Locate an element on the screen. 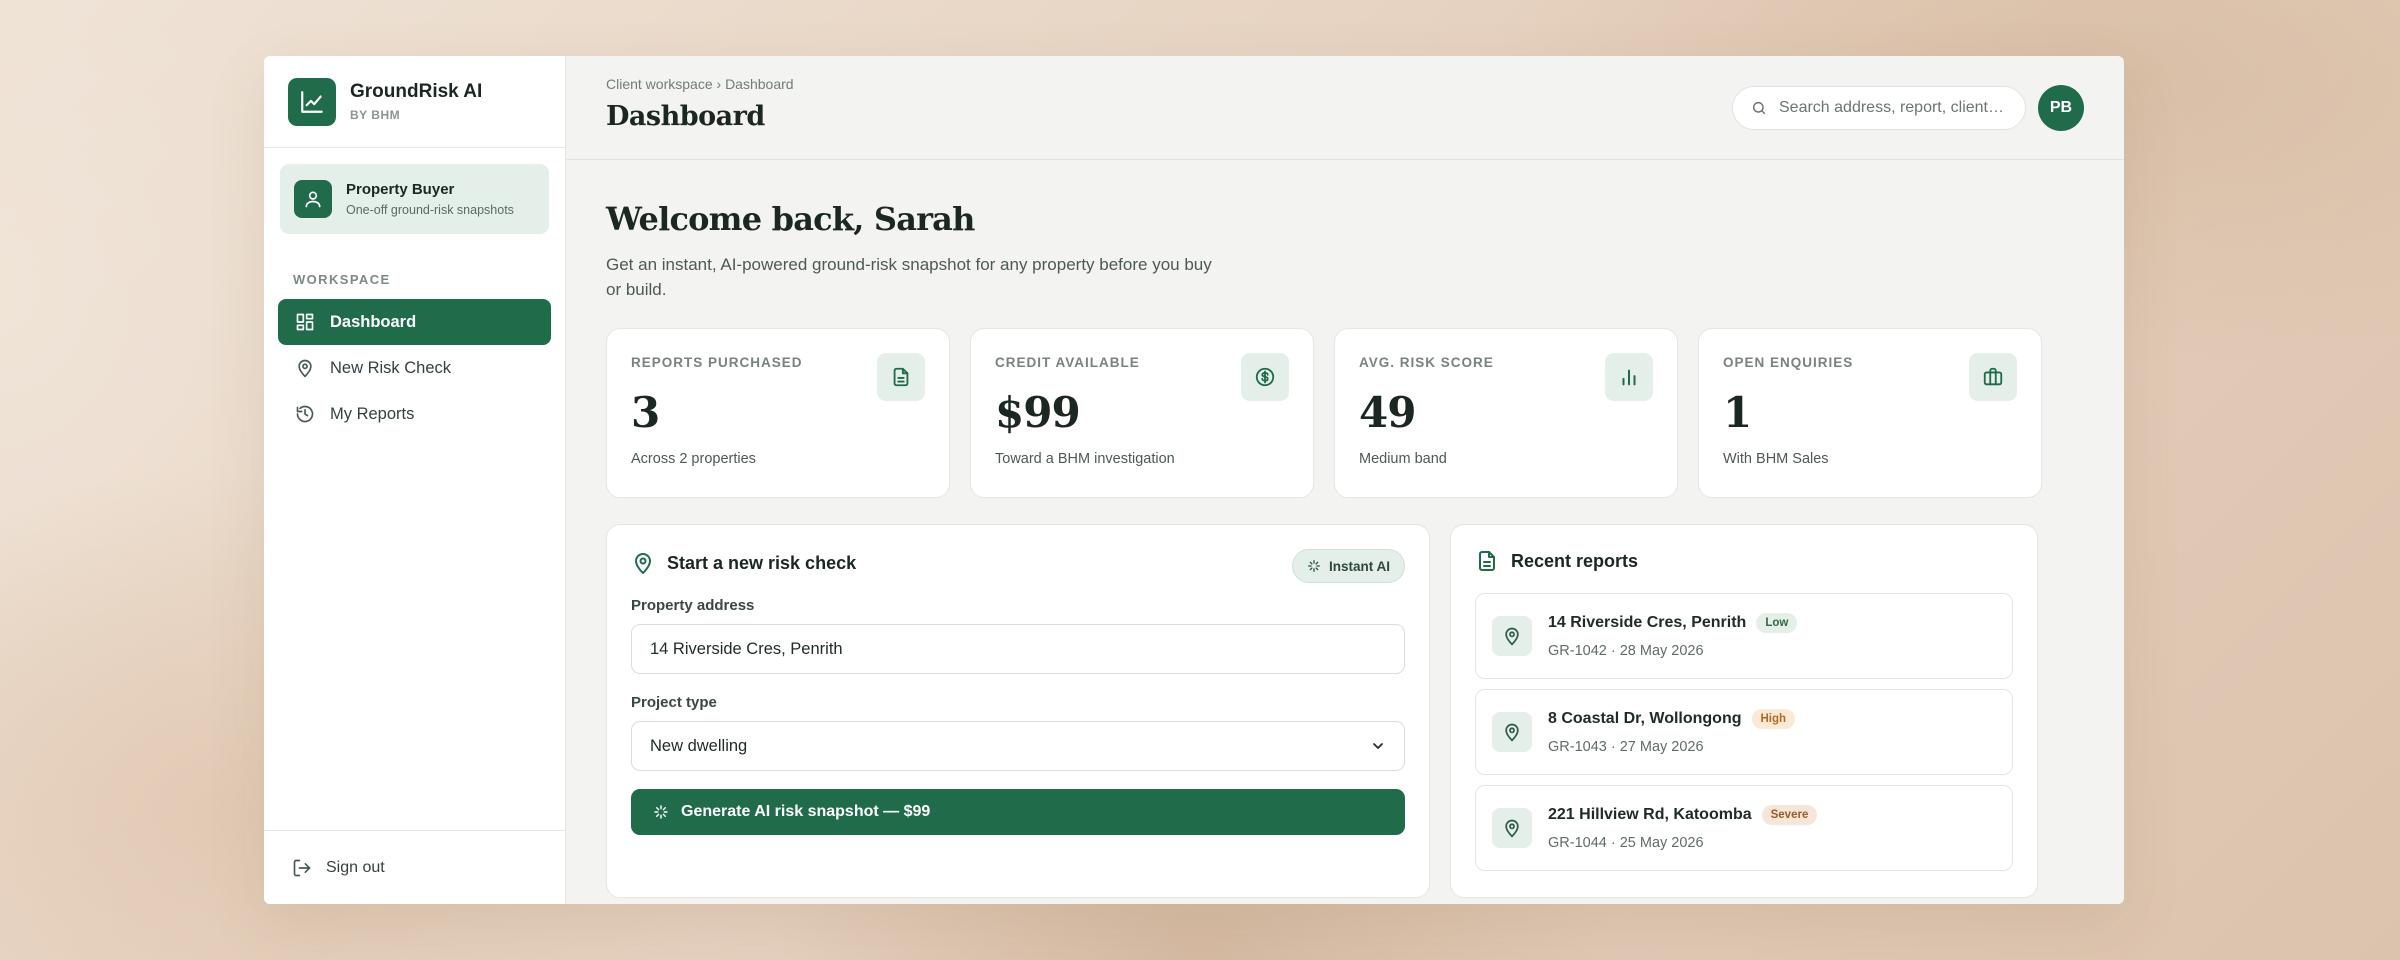 The height and width of the screenshot is (960, 2400). risk-check-title: Start a new risk check is located at coordinates (762, 562).